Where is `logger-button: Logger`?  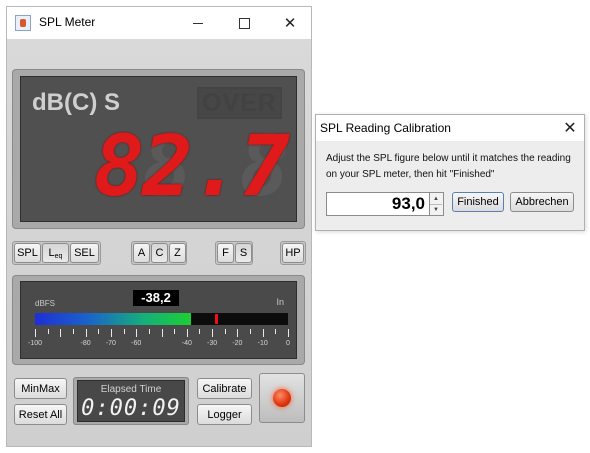 logger-button: Logger is located at coordinates (224, 414).